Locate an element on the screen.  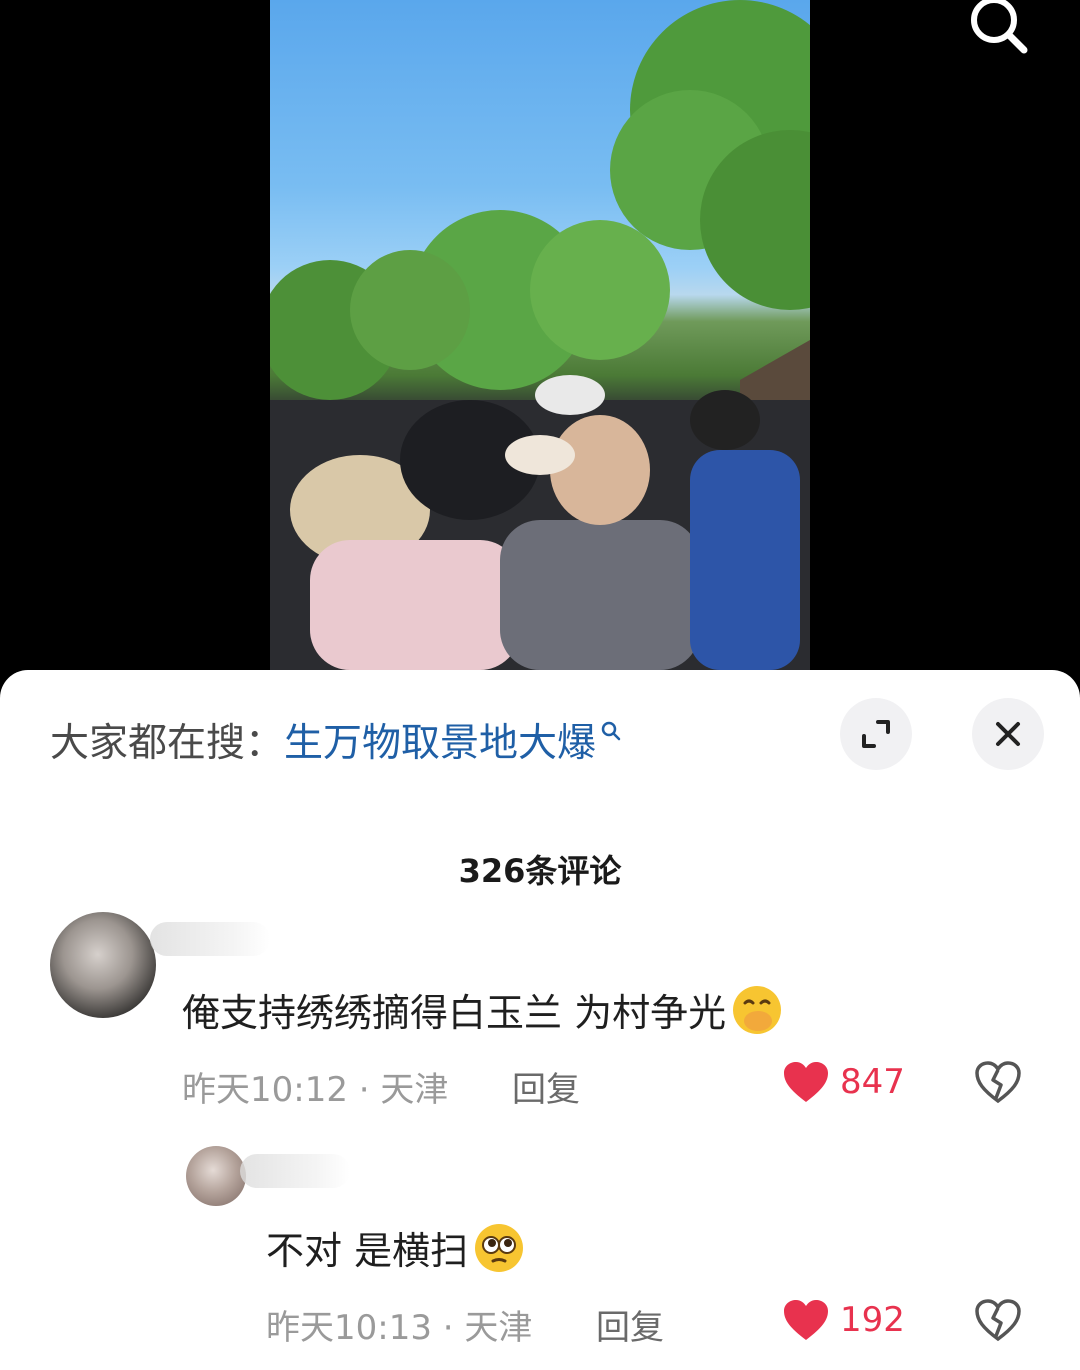
comment-text: 俺支持绣绣摘得白玉兰 为村争光 is located at coordinates (483, 1009).